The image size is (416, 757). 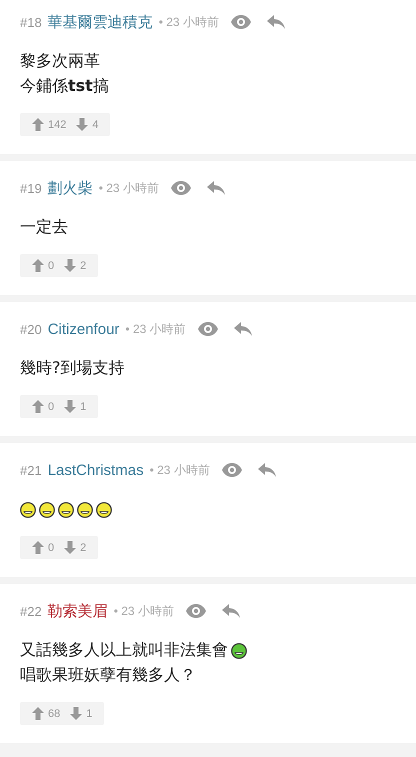 What do you see at coordinates (44, 227) in the screenshot?
I see `comment-text: 一定去` at bounding box center [44, 227].